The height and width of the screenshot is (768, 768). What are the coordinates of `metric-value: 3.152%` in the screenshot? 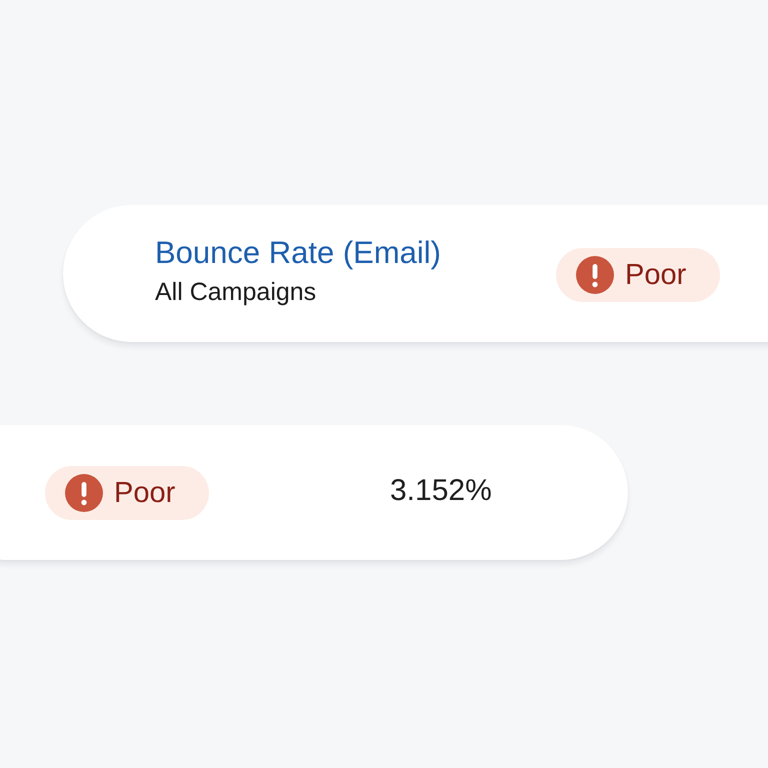 It's located at (441, 490).